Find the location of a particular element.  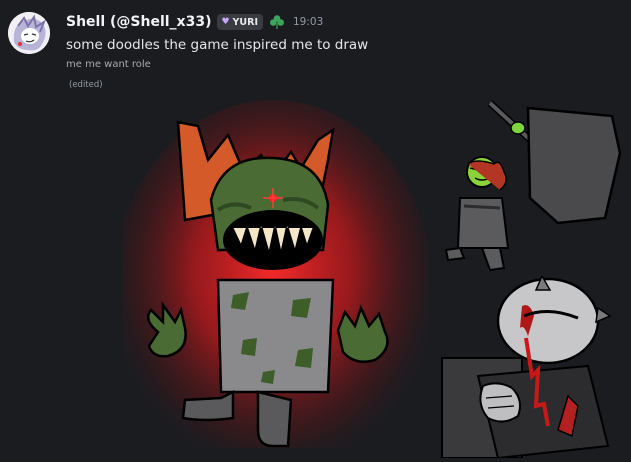

grey-character-drawing is located at coordinates (526, 367).